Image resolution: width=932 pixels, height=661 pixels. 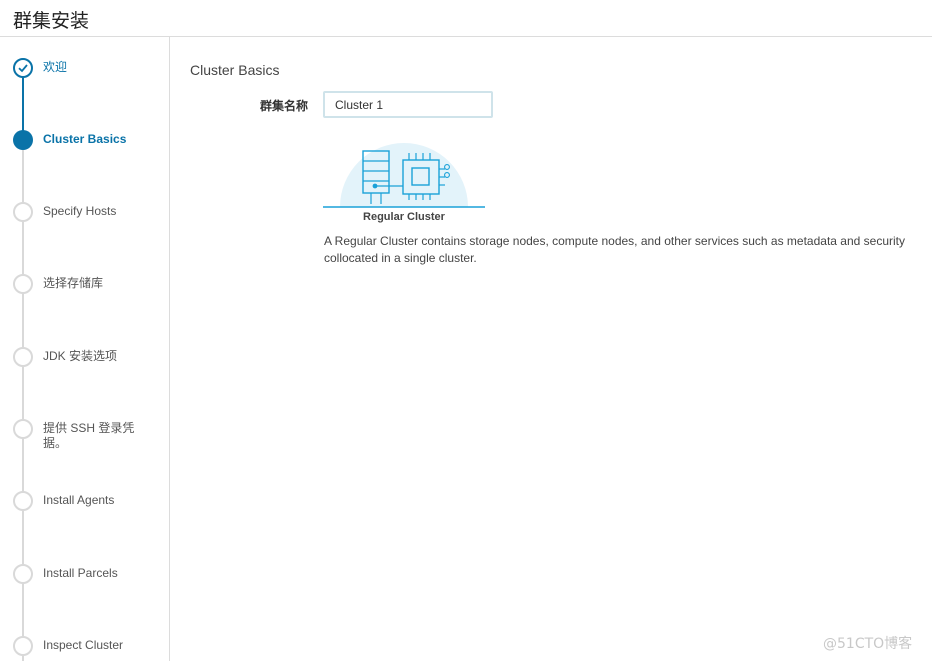 I want to click on step-label: Cluster Basics, so click(x=85, y=139).